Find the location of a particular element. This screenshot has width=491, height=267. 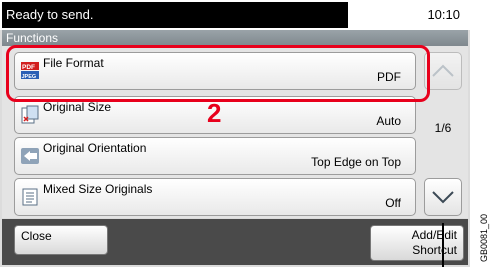

original-orientation-row: Original Orientation Top Edge on Top is located at coordinates (215, 156).